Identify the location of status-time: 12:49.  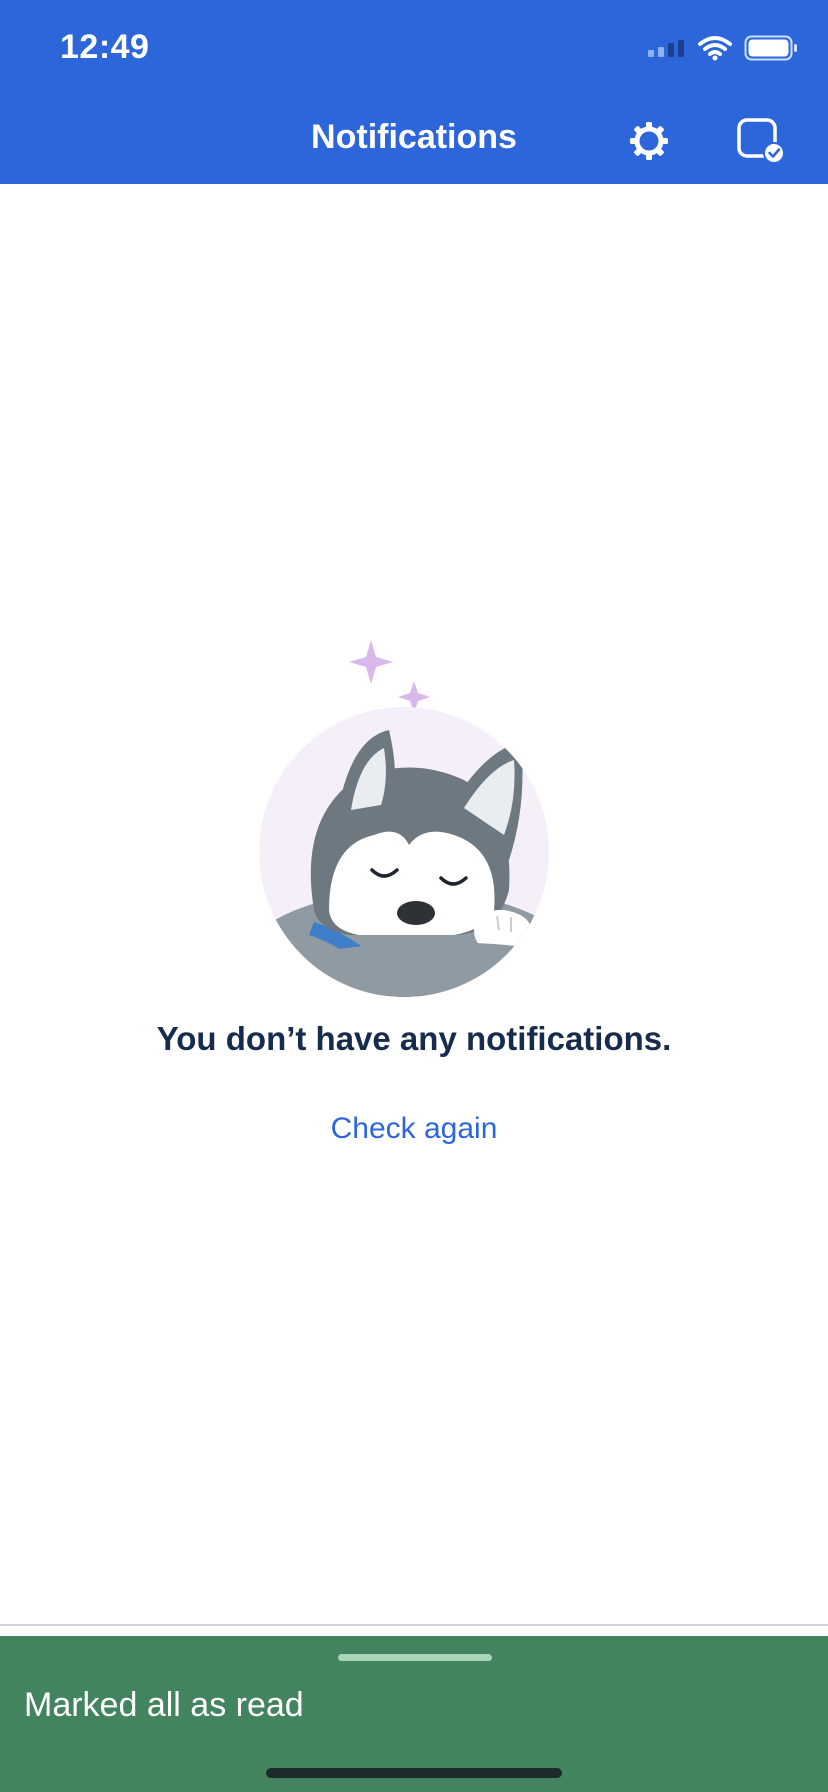
(105, 47).